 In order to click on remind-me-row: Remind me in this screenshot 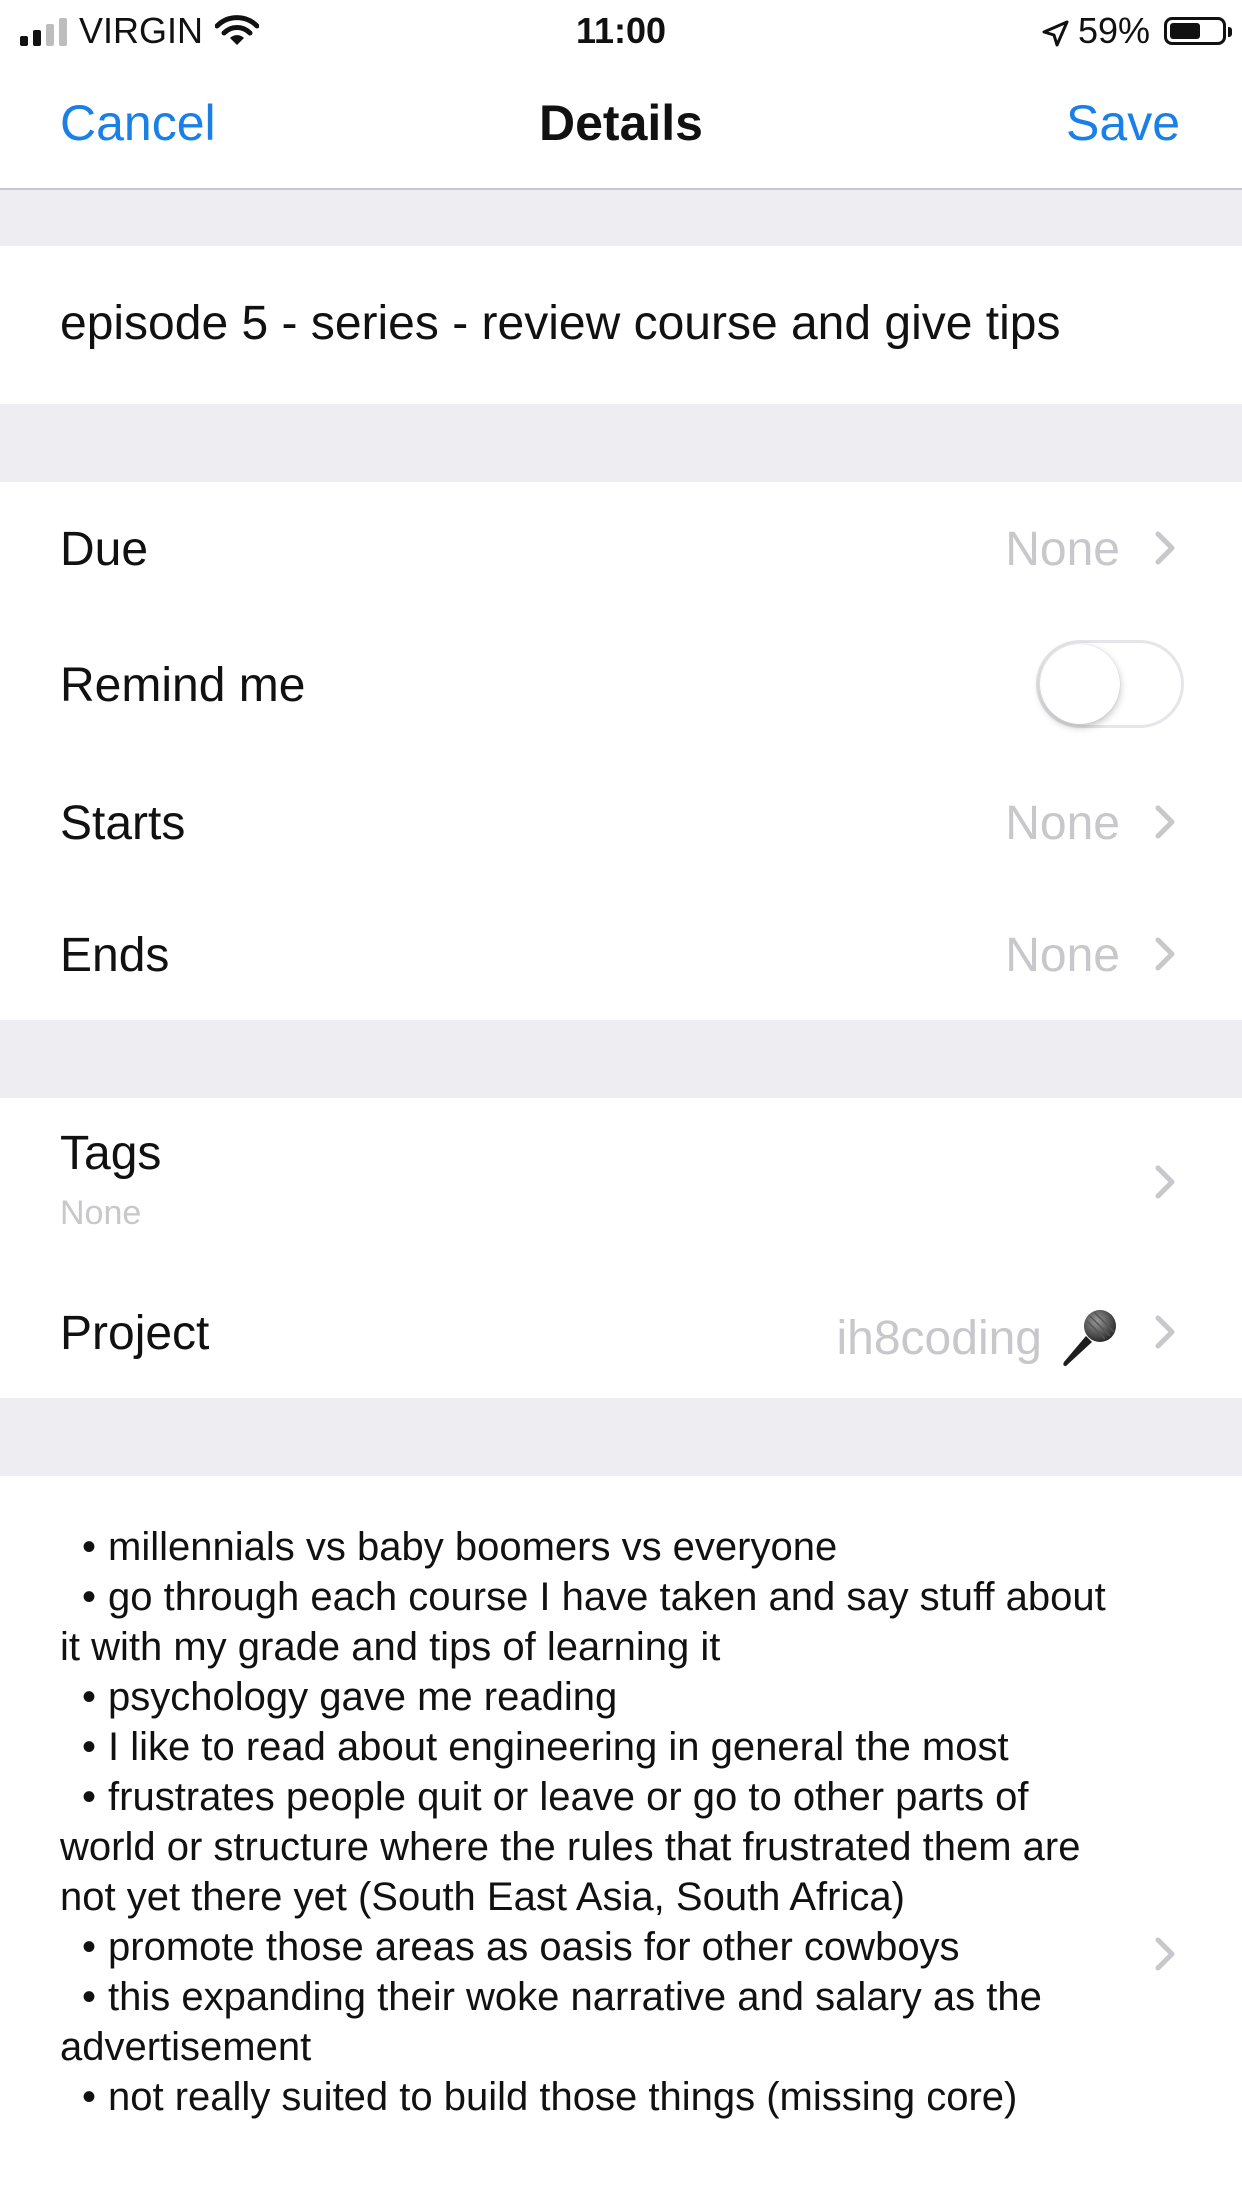, I will do `click(621, 685)`.